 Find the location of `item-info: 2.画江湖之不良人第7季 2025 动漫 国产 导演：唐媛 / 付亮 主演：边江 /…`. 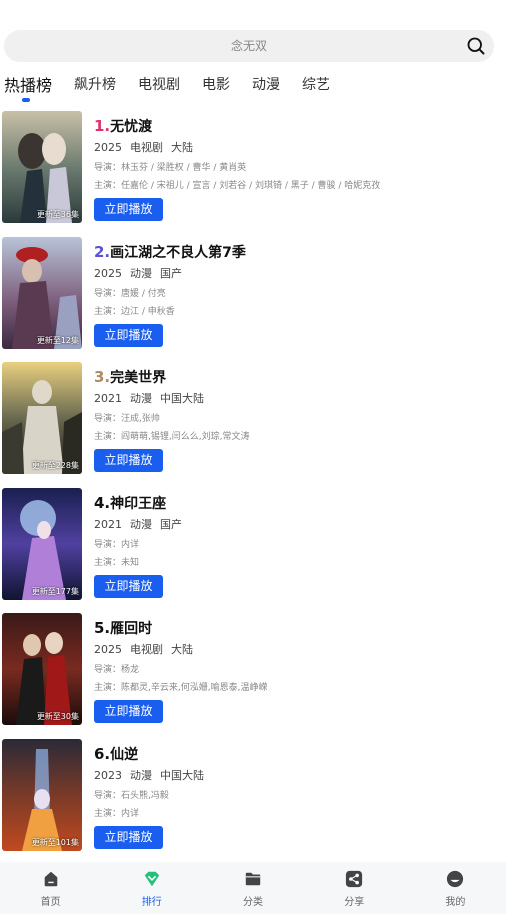

item-info: 2.画江湖之不良人第7季 2025 动漫 国产 导演：唐媛 / 付亮 主演：边江 /… is located at coordinates (296, 294).